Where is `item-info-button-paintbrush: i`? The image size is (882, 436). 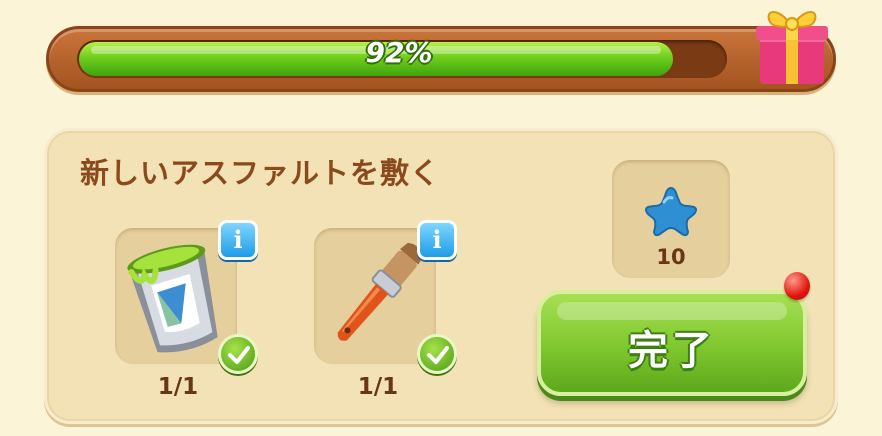
item-info-button-paintbrush: i is located at coordinates (437, 240).